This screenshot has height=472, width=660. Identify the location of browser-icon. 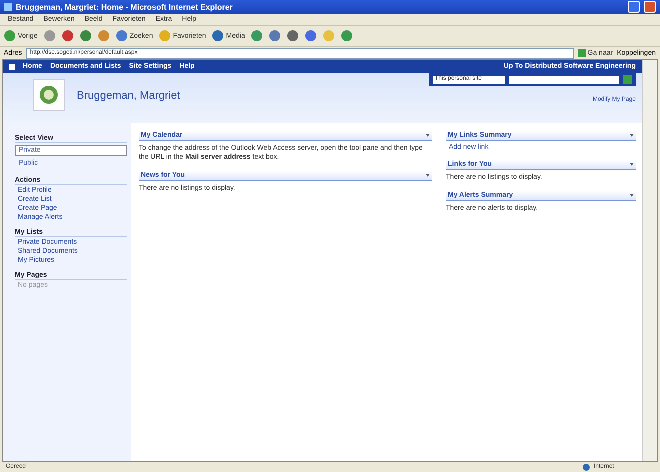
(8, 7).